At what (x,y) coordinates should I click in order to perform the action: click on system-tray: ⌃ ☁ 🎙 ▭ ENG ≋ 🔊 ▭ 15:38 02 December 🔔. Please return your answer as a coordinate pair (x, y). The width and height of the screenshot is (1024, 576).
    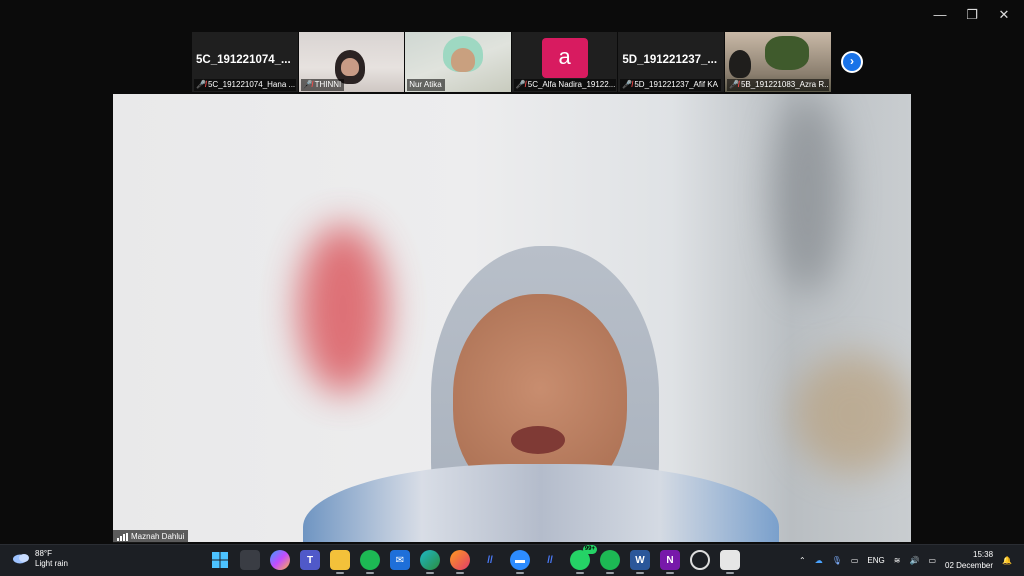
    Looking at the image, I should click on (905, 560).